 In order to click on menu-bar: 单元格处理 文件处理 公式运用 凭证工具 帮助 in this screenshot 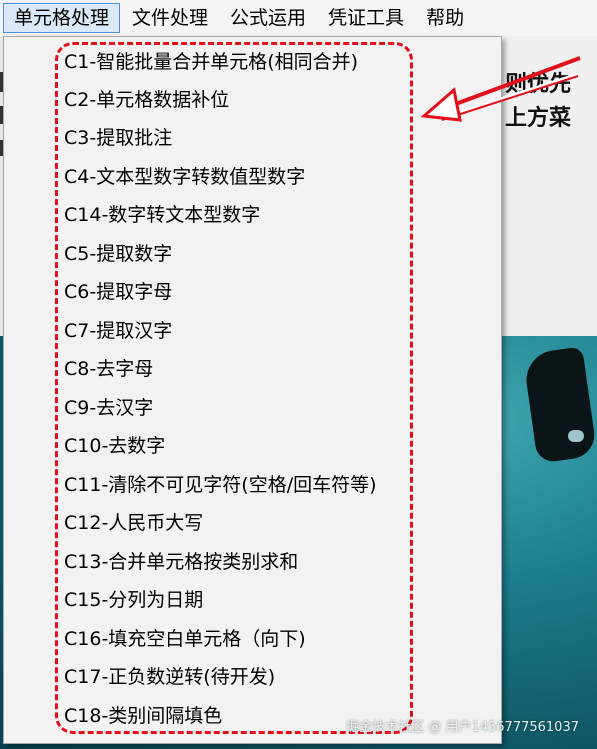, I will do `click(298, 18)`.